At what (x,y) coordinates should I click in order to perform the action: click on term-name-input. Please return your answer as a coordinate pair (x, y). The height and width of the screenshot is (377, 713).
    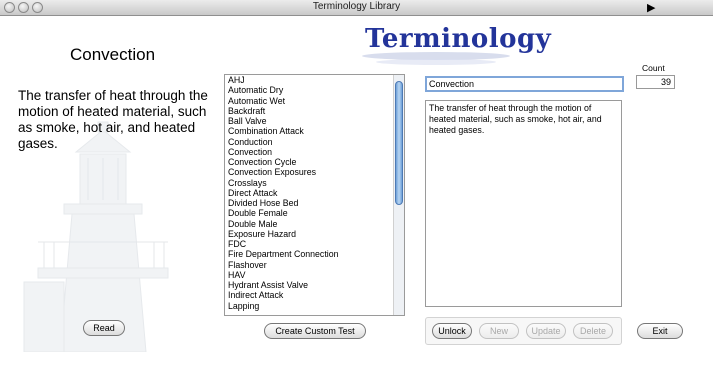
    Looking at the image, I should click on (524, 84).